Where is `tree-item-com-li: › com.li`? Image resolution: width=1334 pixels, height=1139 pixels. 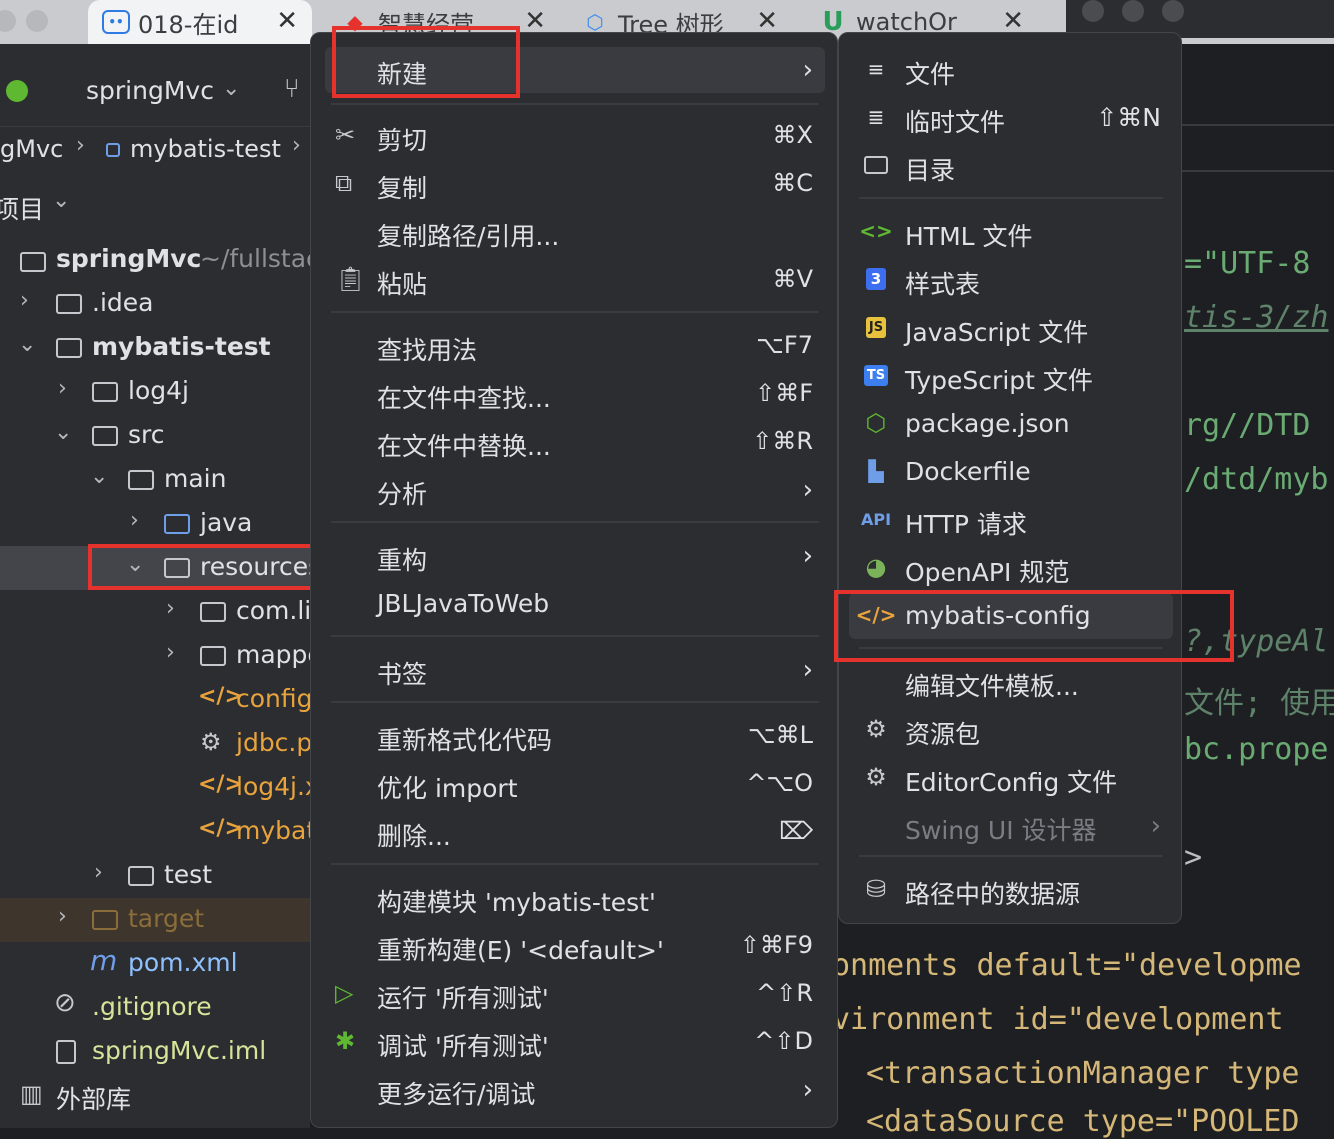
tree-item-com-li: › com.li is located at coordinates (155, 612).